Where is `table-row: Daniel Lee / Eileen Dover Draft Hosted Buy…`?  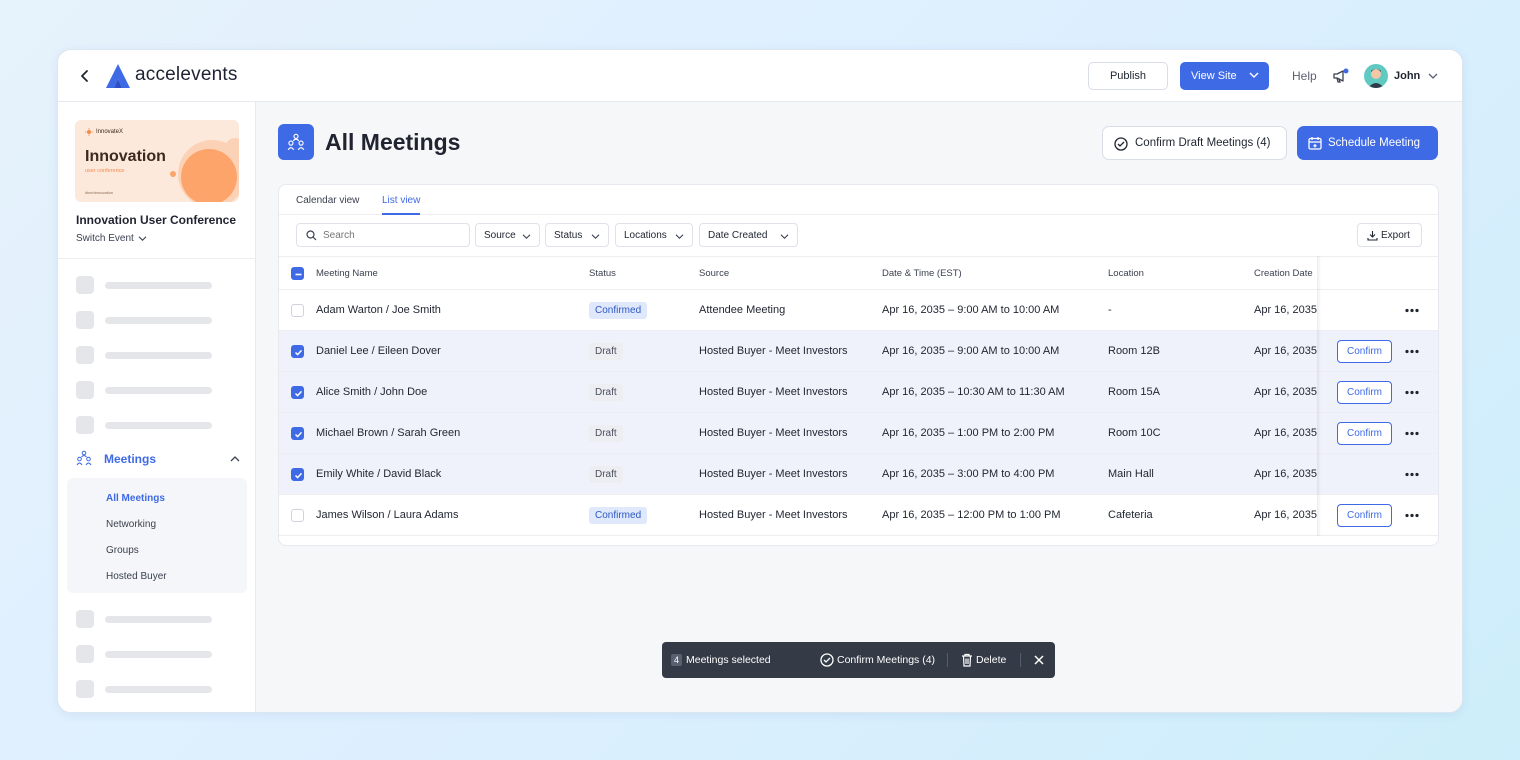 table-row: Daniel Lee / Eileen Dover Draft Hosted Buy… is located at coordinates (858, 351).